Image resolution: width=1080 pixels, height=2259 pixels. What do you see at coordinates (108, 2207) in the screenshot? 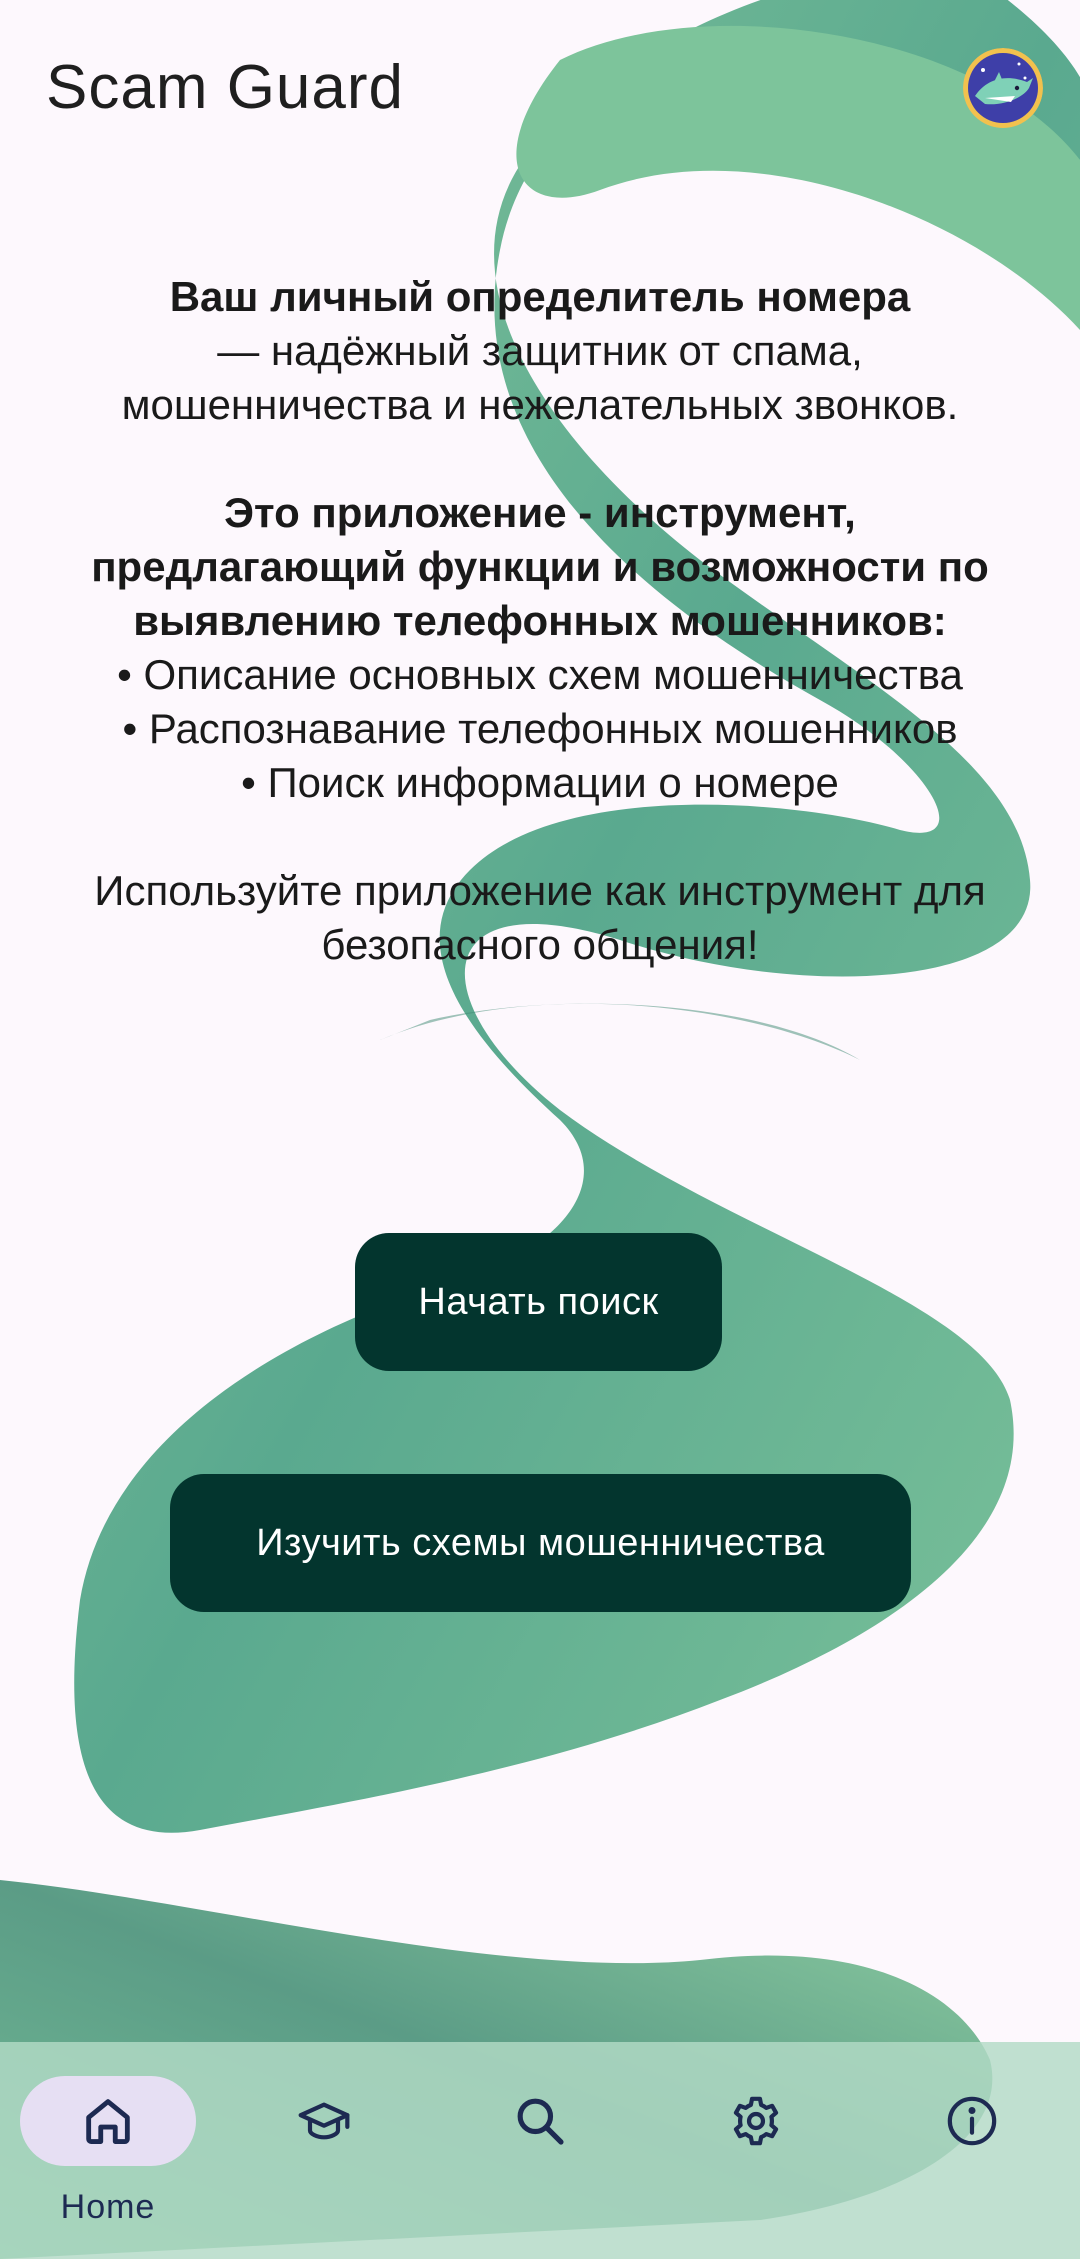
I see `nav-home-label: Home` at bounding box center [108, 2207].